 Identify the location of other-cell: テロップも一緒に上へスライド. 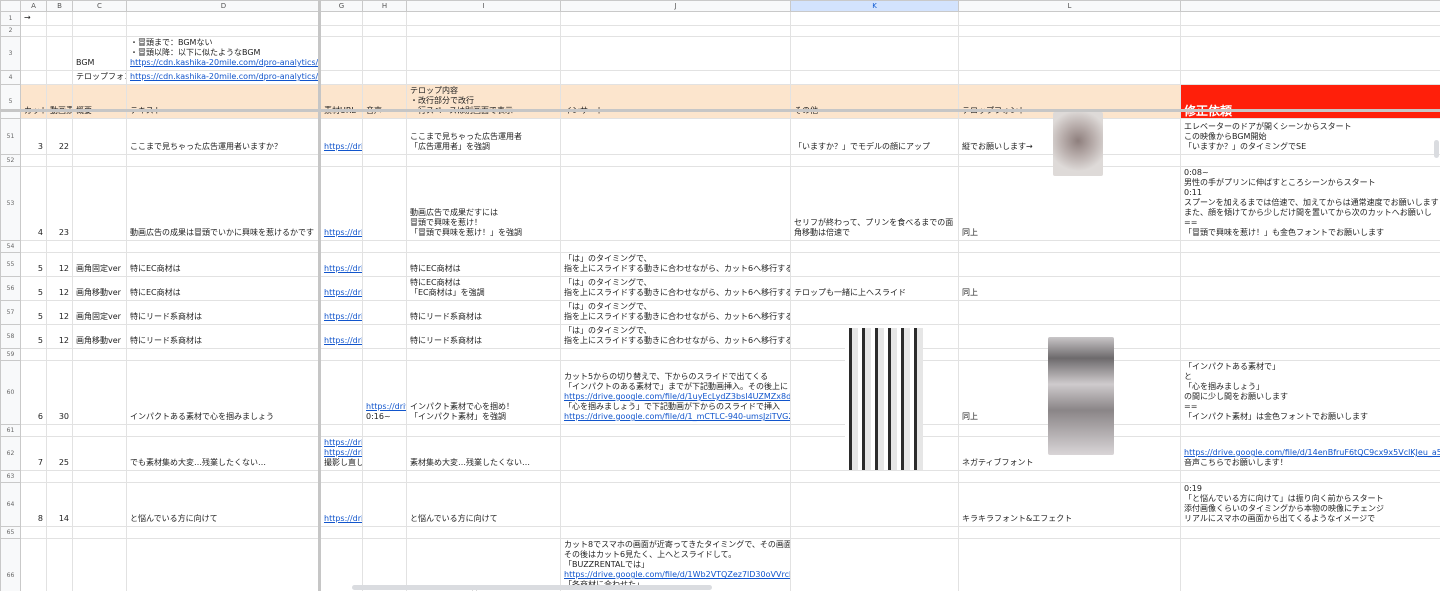
(874, 288).